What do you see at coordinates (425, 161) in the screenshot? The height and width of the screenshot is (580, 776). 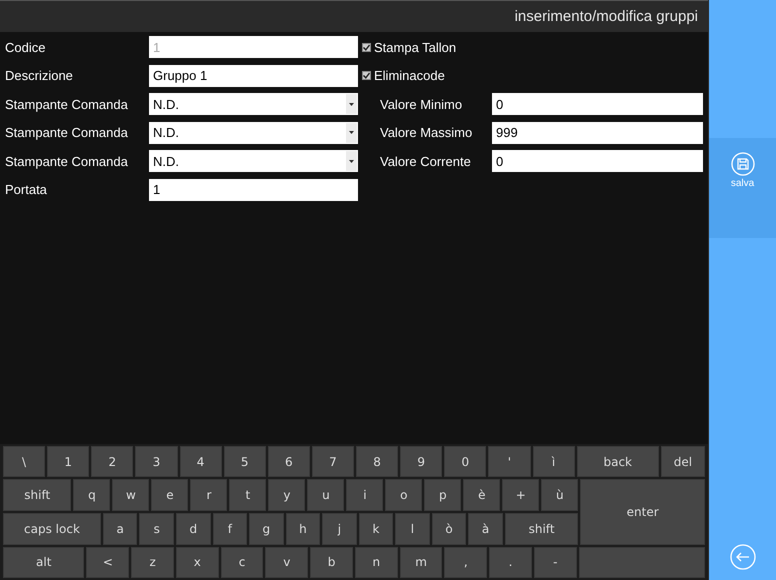 I see `field-label: Valore Corrente` at bounding box center [425, 161].